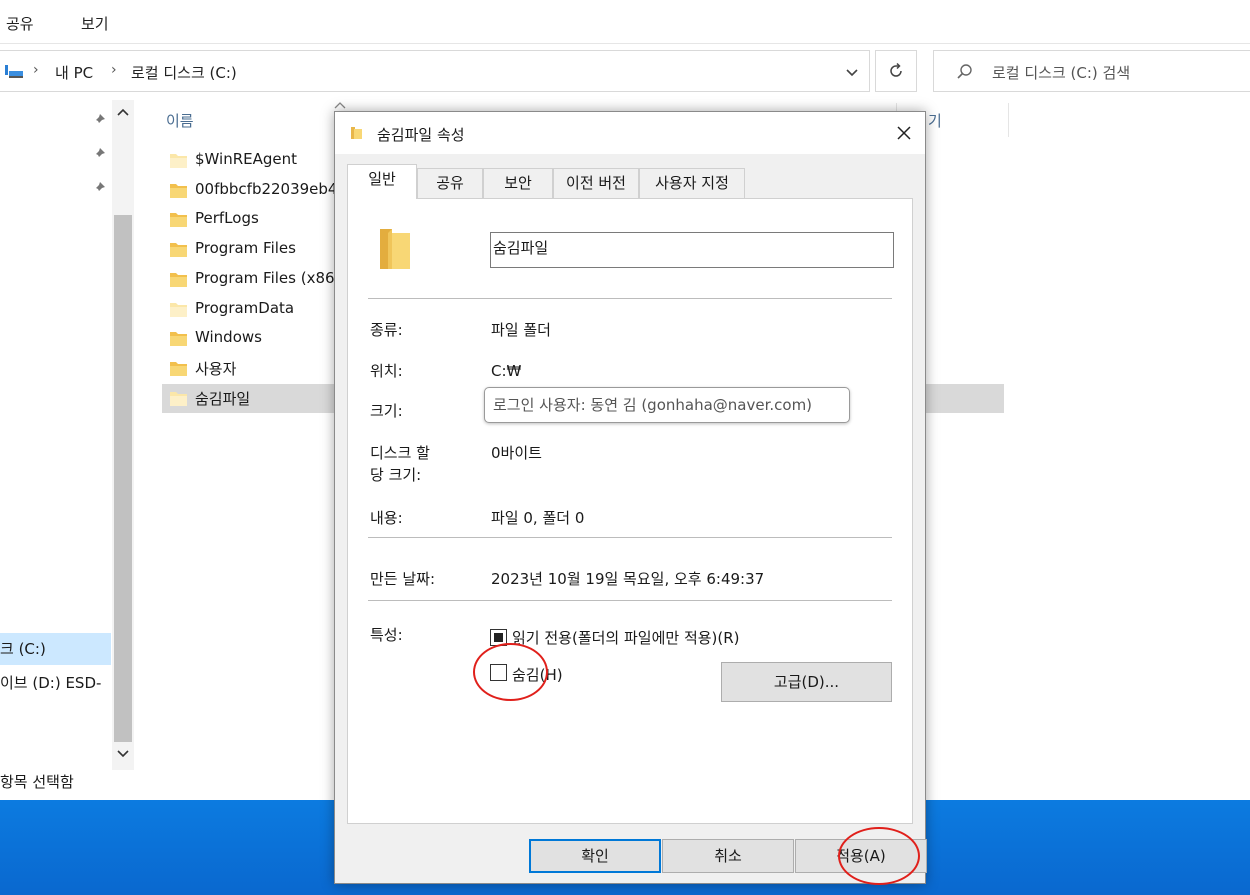  Describe the element at coordinates (630, 133) in the screenshot. I see `dialog-titlebar: 숨김파일 속성` at that location.